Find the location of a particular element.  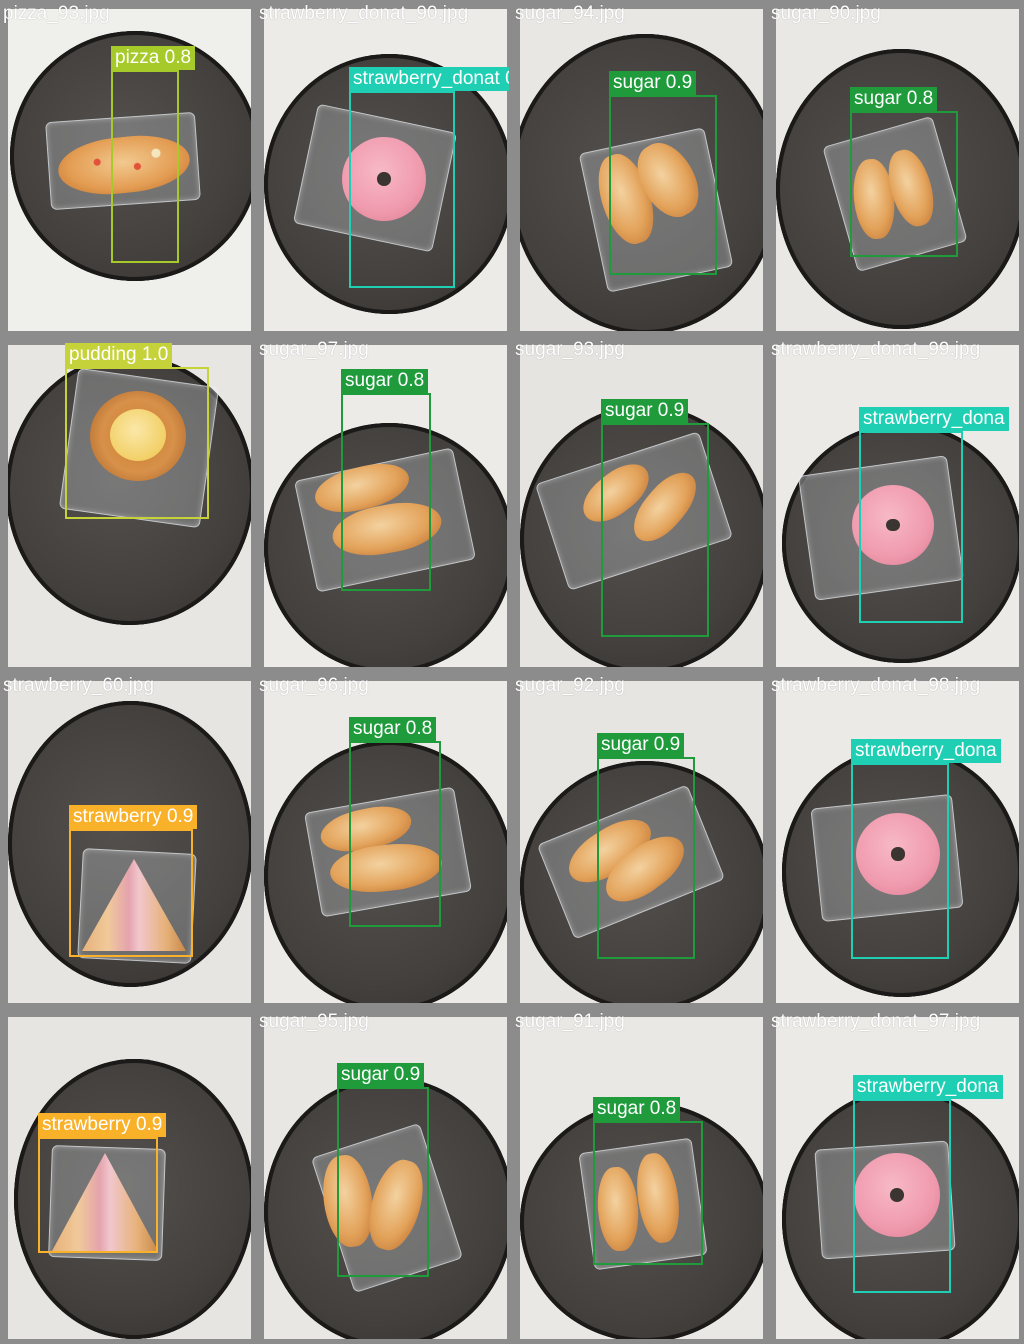

detection-box: strawberry_donat 0.9 is located at coordinates (429, 177).